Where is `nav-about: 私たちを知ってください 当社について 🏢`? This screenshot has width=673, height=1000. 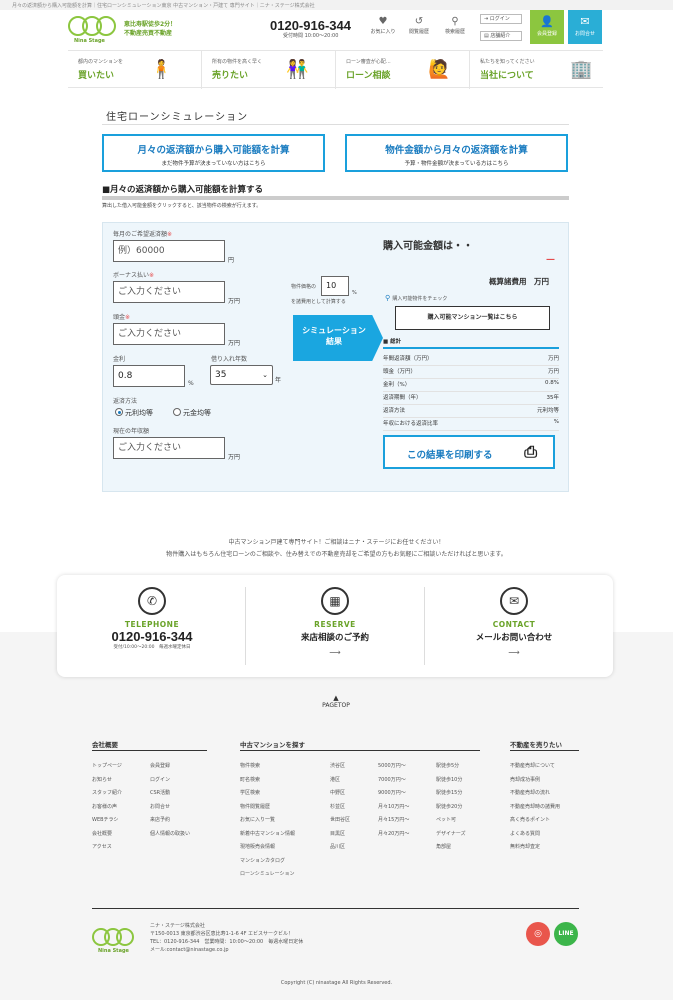
nav-about: 私たちを知ってください 当社について 🏢 is located at coordinates (536, 70).